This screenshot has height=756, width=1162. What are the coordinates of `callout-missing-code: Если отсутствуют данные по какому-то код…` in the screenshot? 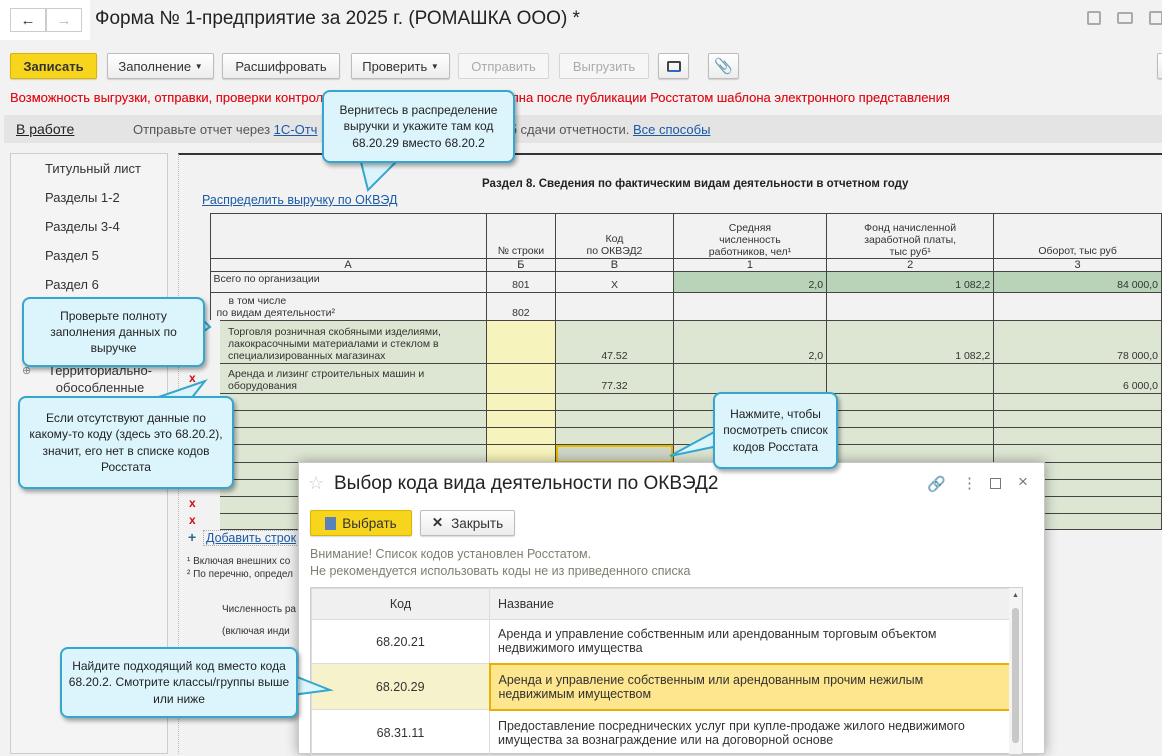 It's located at (126, 442).